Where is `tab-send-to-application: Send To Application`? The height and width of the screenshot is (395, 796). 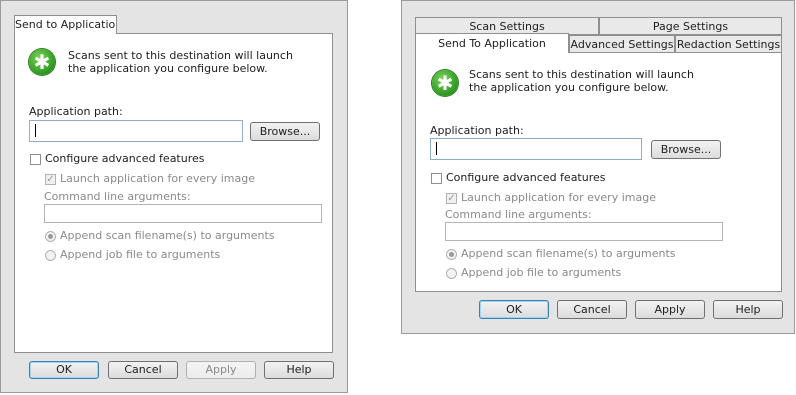 tab-send-to-application: Send To Application is located at coordinates (492, 43).